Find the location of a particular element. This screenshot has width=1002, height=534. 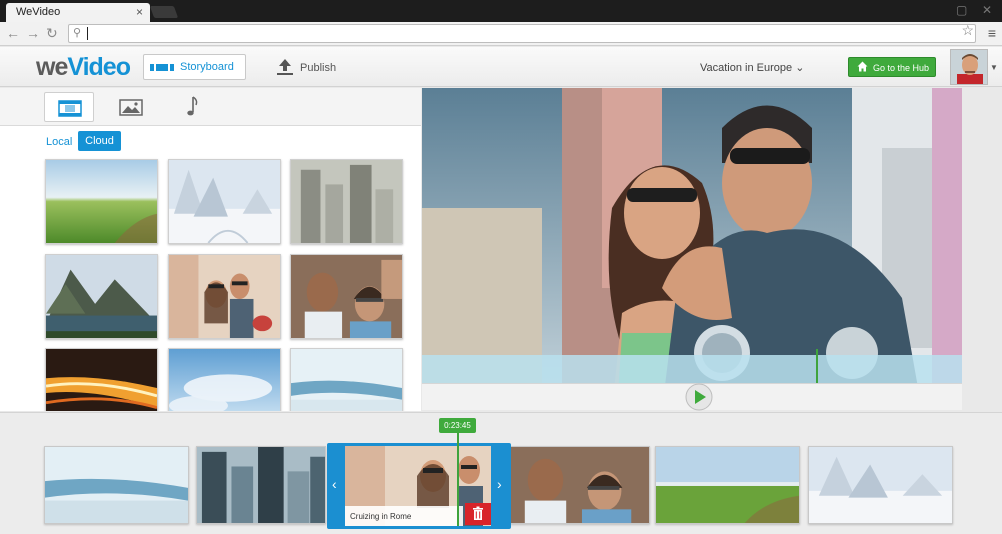

music-note-icon is located at coordinates (192, 106).